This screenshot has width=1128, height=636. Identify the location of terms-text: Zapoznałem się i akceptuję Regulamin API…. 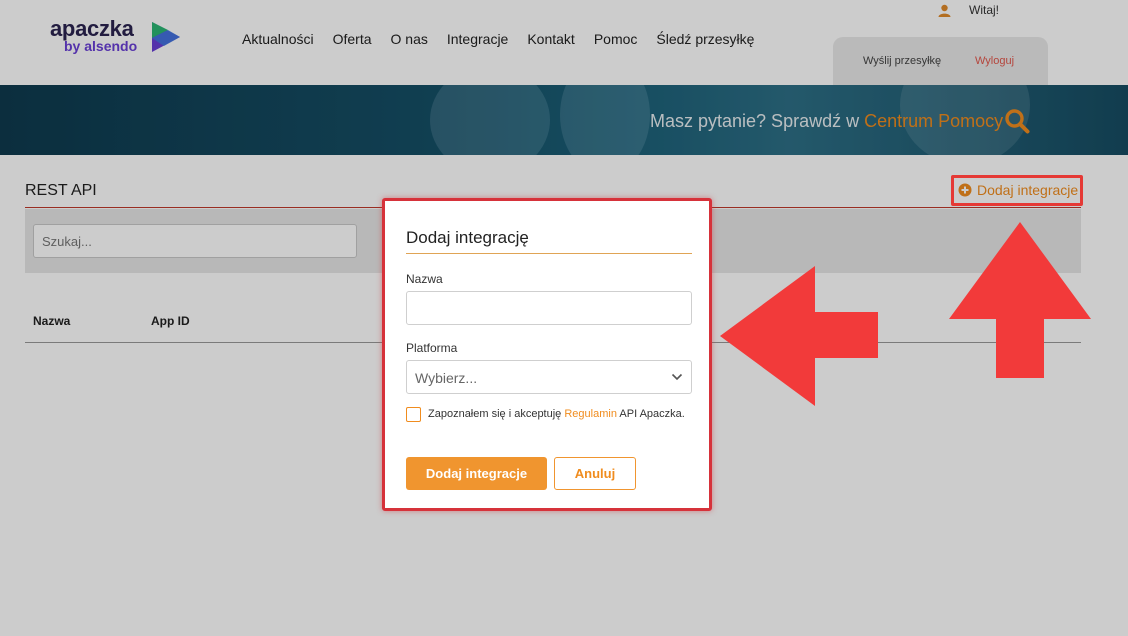
(556, 414).